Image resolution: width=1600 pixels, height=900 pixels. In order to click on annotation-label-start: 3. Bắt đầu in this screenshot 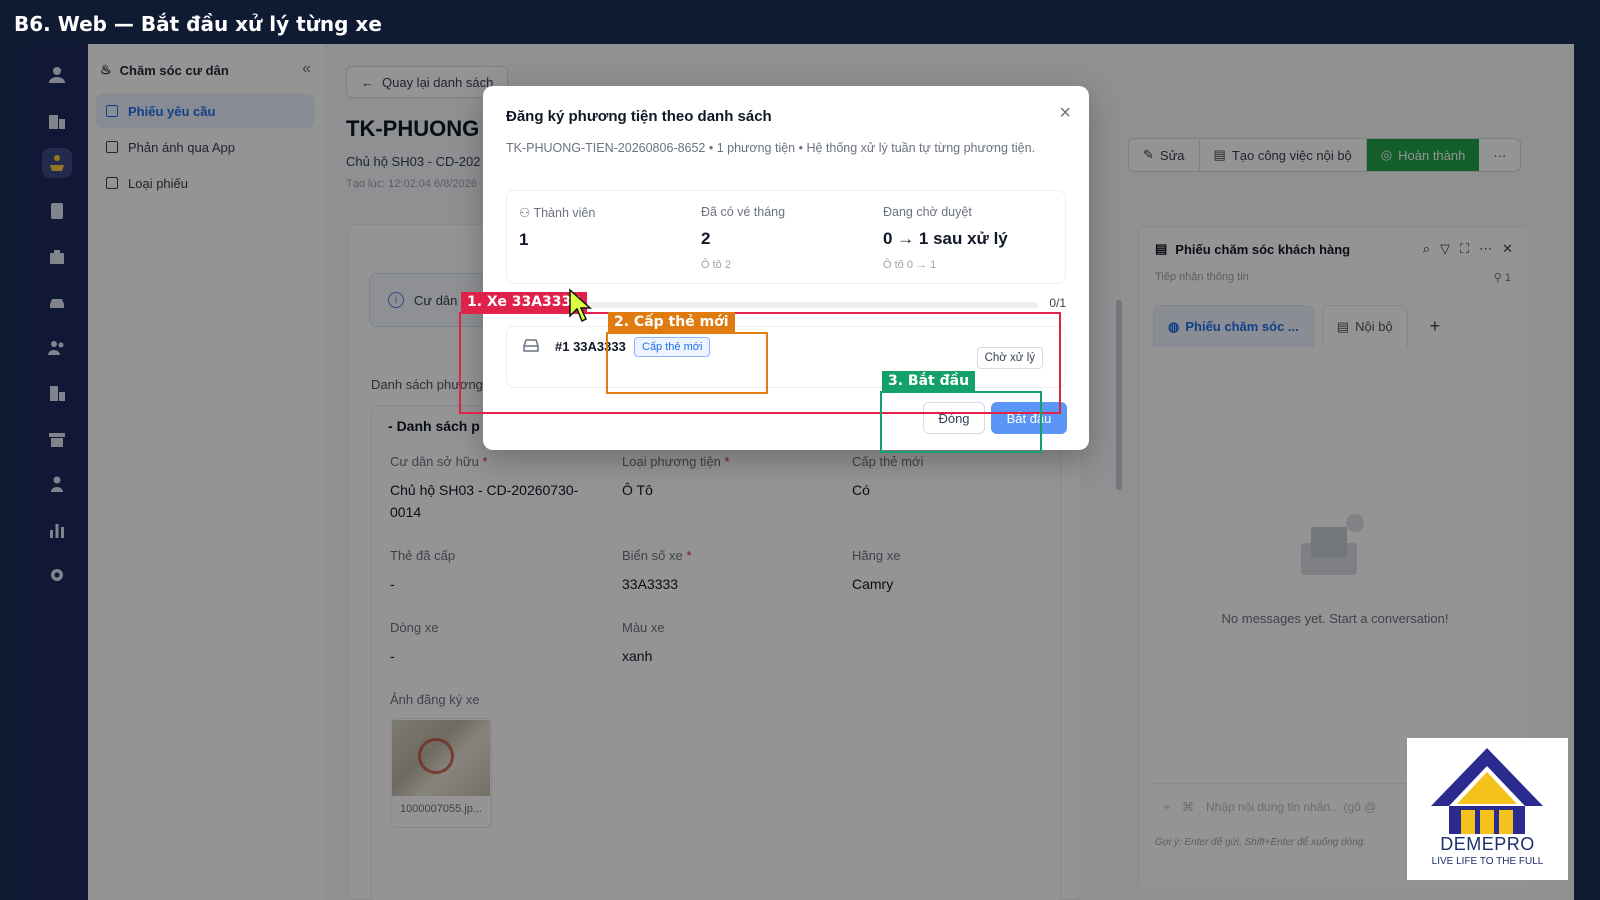, I will do `click(929, 381)`.